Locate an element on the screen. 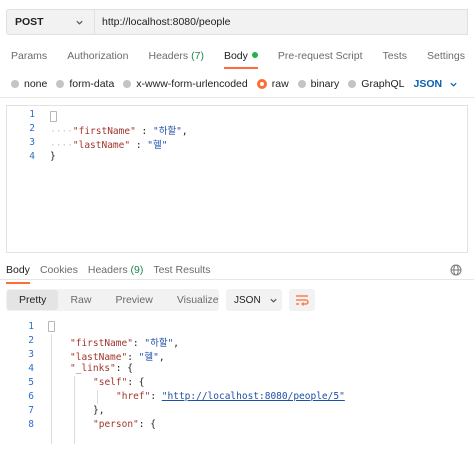  tab-body: Body is located at coordinates (240, 59).